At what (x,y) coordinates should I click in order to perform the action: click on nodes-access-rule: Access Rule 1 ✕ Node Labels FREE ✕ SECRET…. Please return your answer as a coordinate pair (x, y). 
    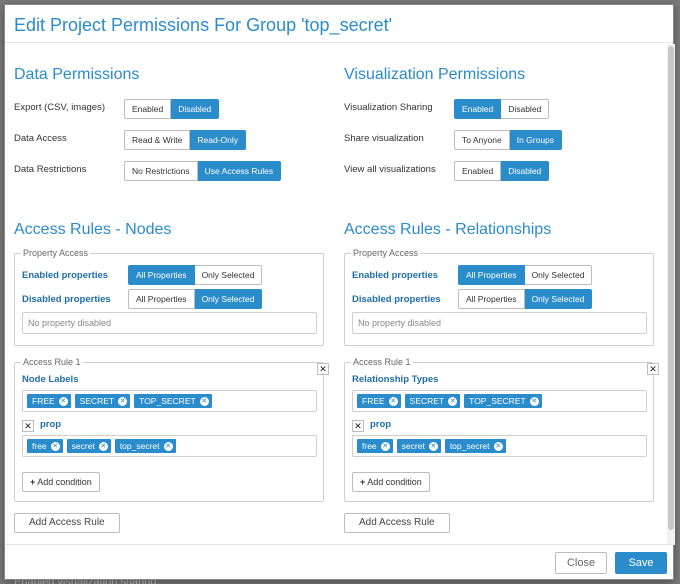
    Looking at the image, I should click on (171, 429).